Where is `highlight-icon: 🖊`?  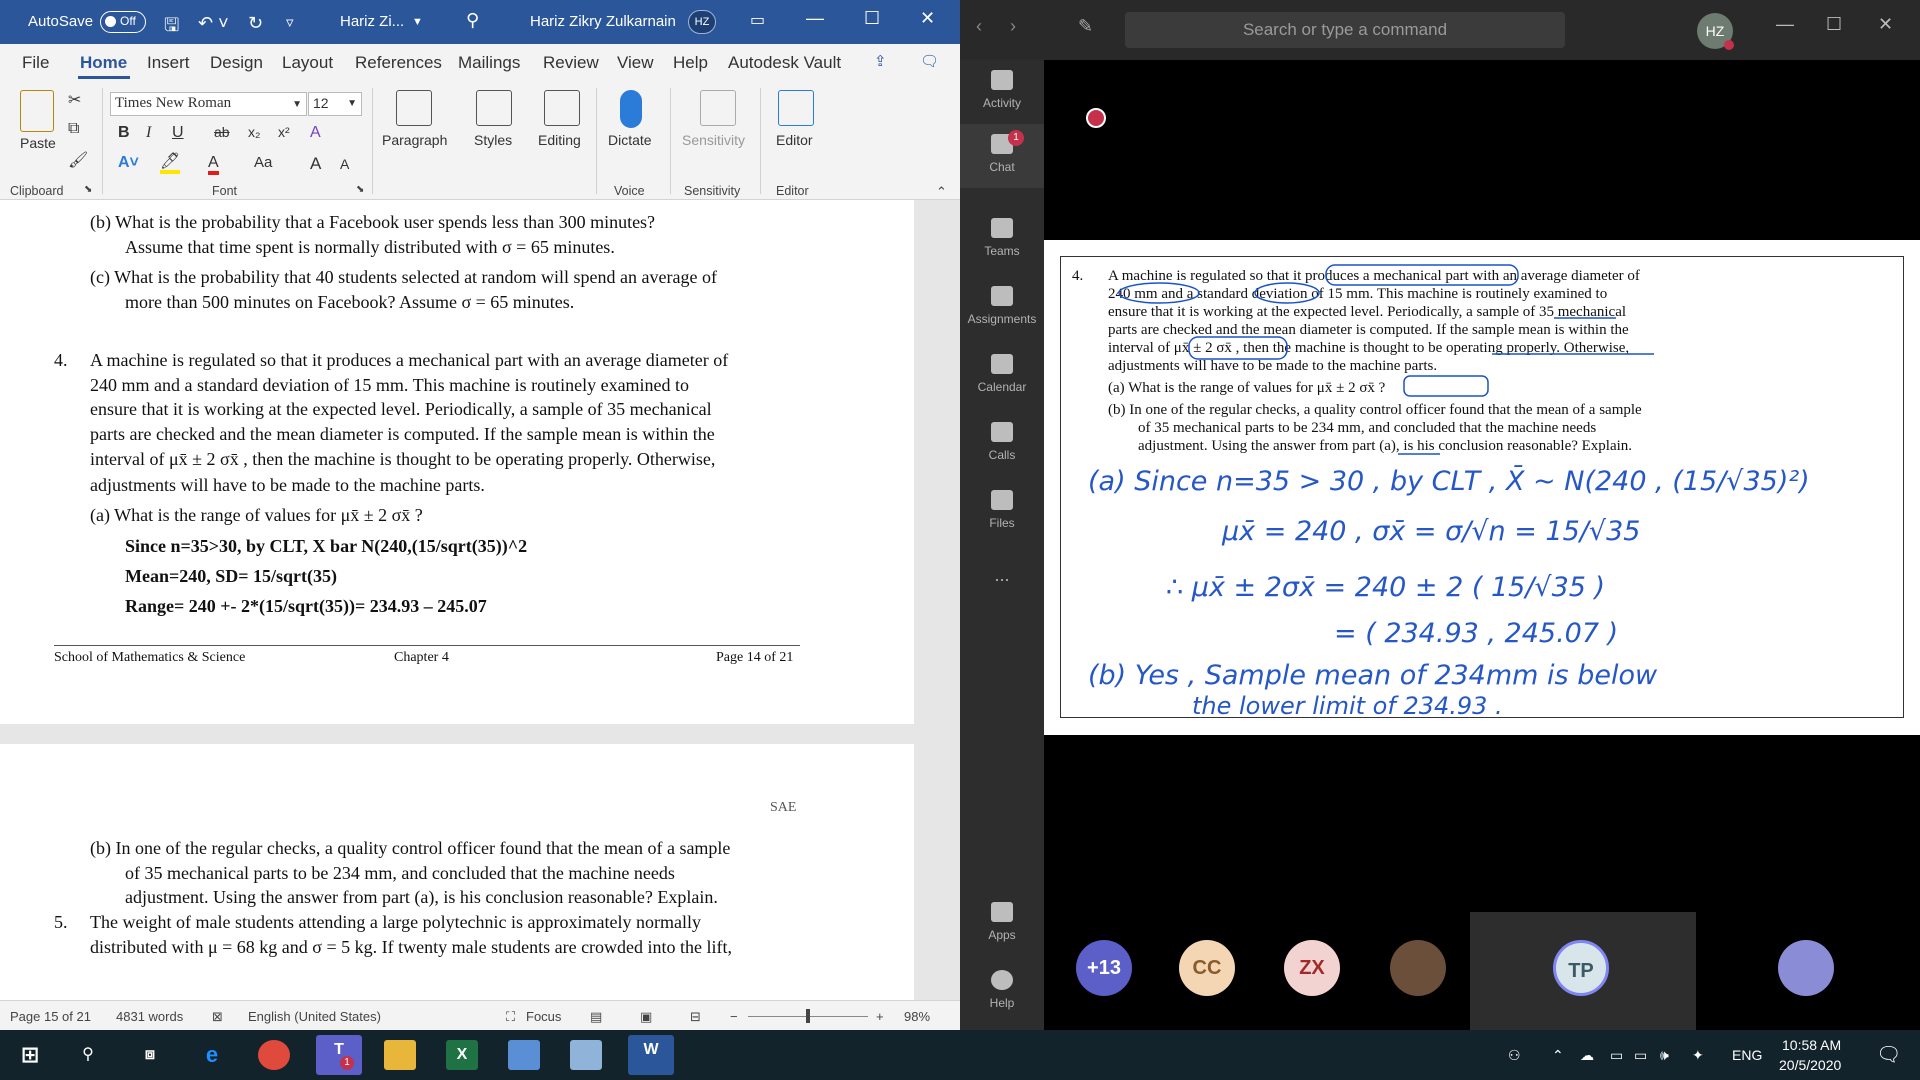 highlight-icon: 🖊 is located at coordinates (170, 164).